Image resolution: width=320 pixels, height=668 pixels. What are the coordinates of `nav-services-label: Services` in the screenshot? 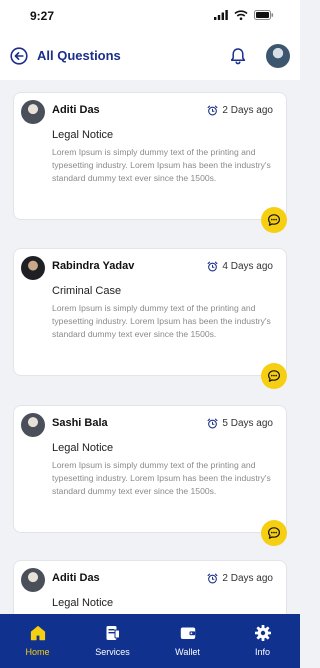 It's located at (112, 652).